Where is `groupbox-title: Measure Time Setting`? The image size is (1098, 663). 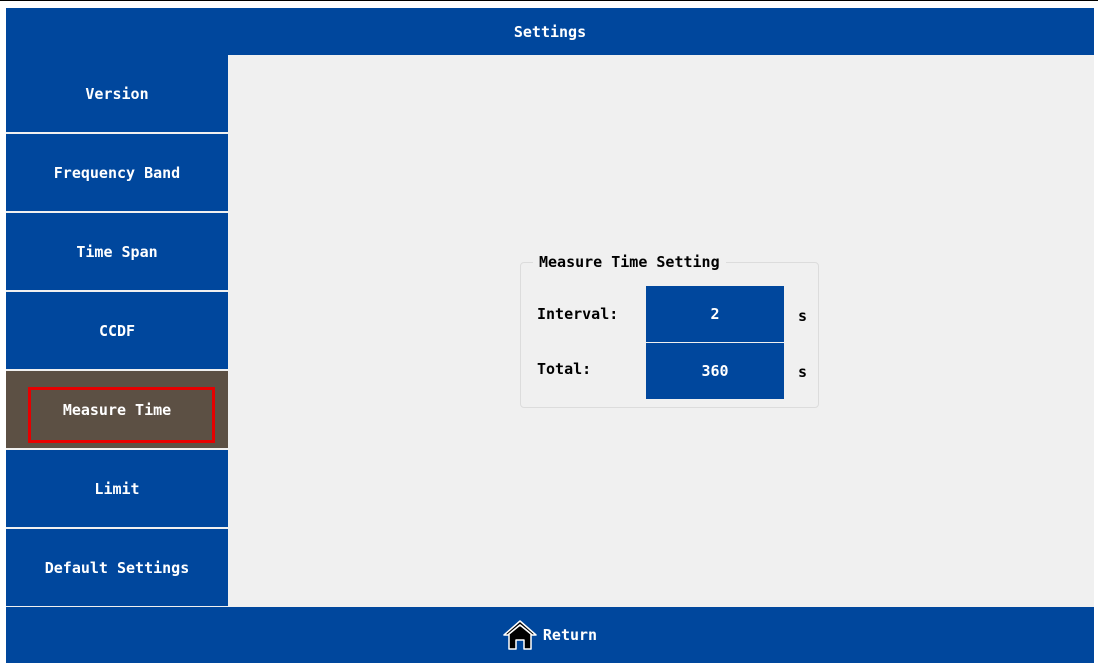 groupbox-title: Measure Time Setting is located at coordinates (629, 262).